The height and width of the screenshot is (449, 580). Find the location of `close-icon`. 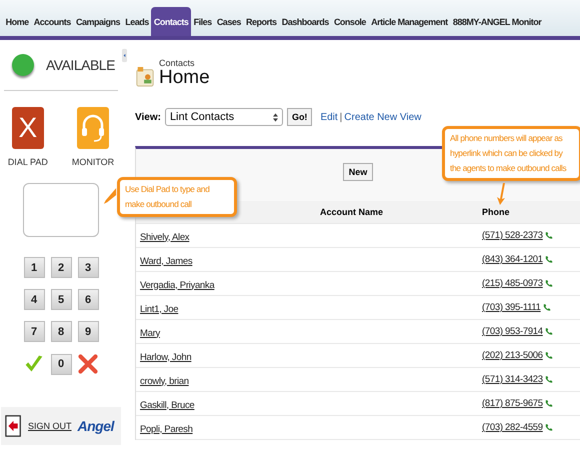

close-icon is located at coordinates (88, 364).